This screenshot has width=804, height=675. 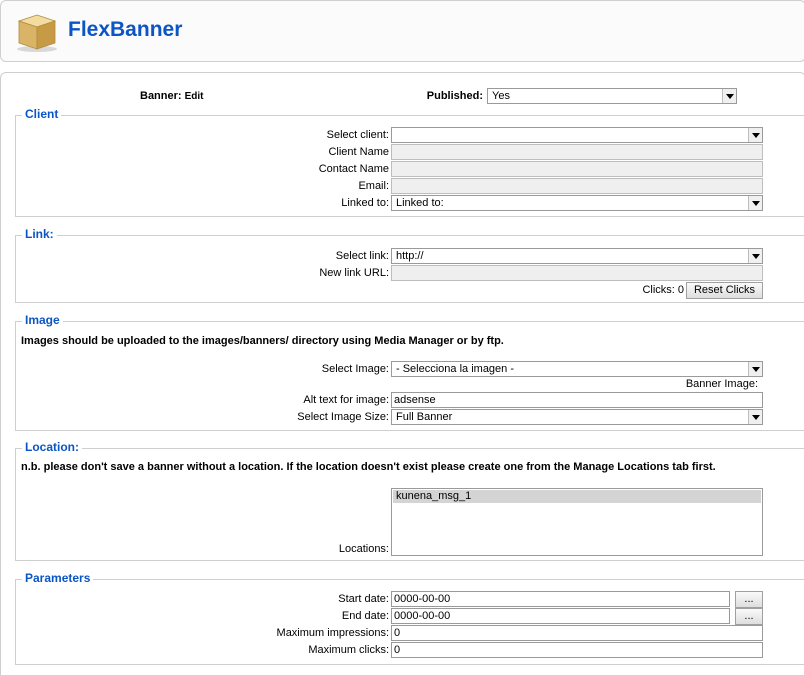 What do you see at coordinates (332, 633) in the screenshot?
I see `max-impressions-label: Maximum impressions:` at bounding box center [332, 633].